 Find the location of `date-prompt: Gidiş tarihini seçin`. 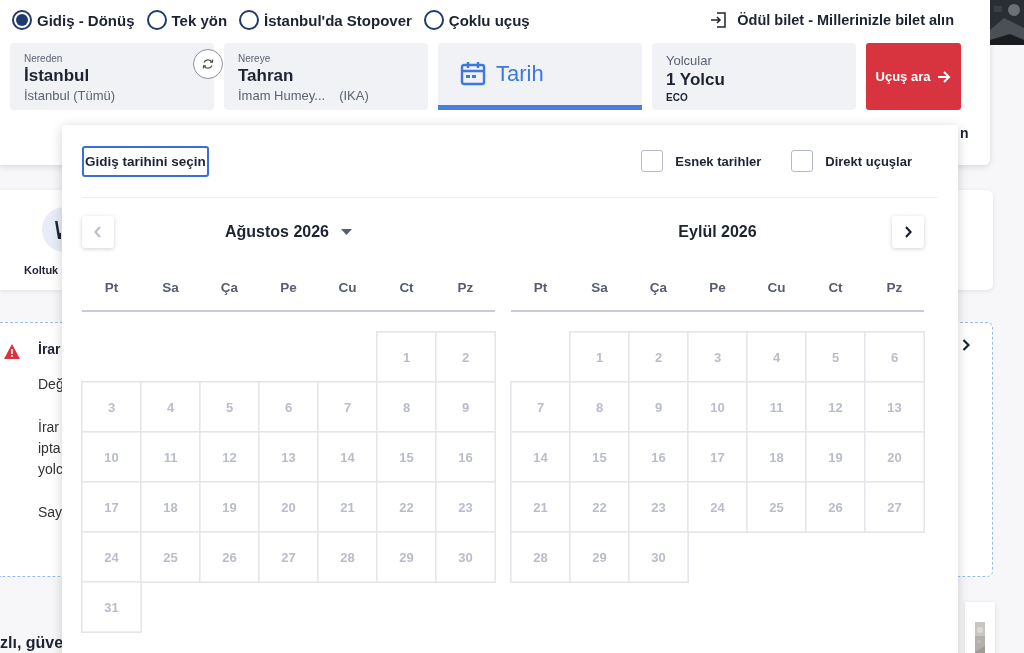

date-prompt: Gidiş tarihini seçin is located at coordinates (145, 161).